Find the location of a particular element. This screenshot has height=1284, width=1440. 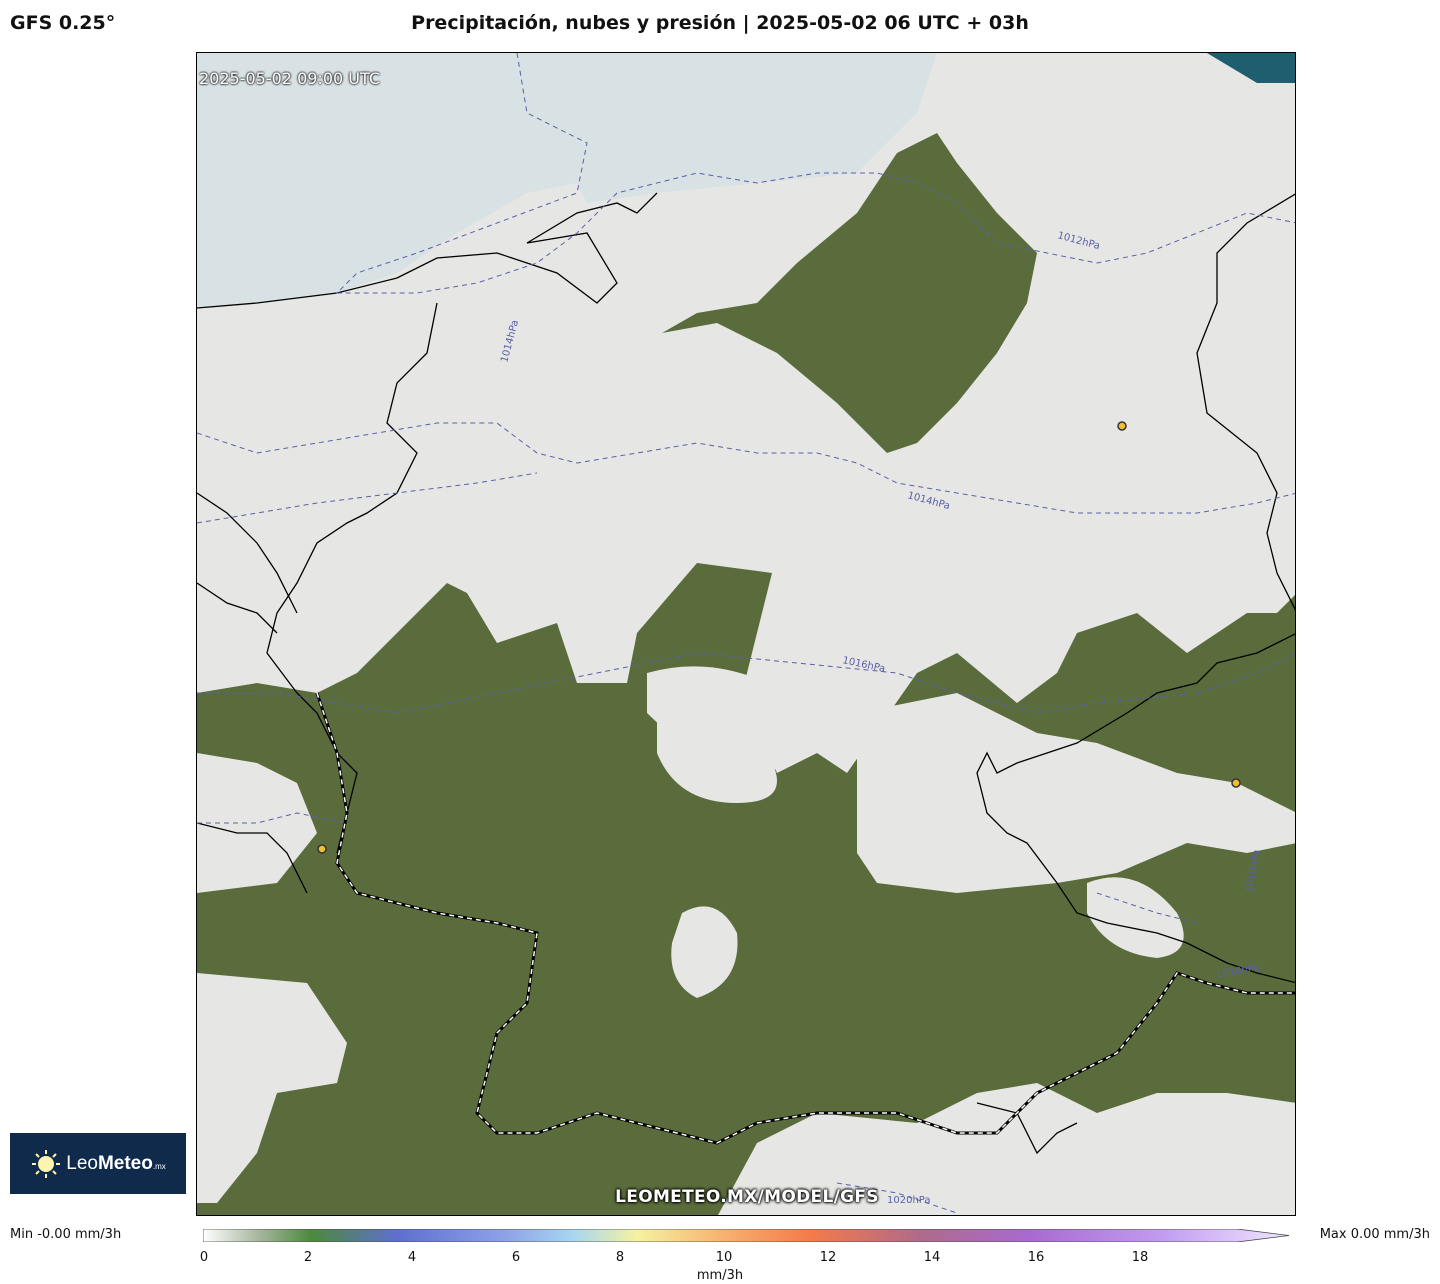

logo-text: LeoMeteo.mx is located at coordinates (116, 1164).